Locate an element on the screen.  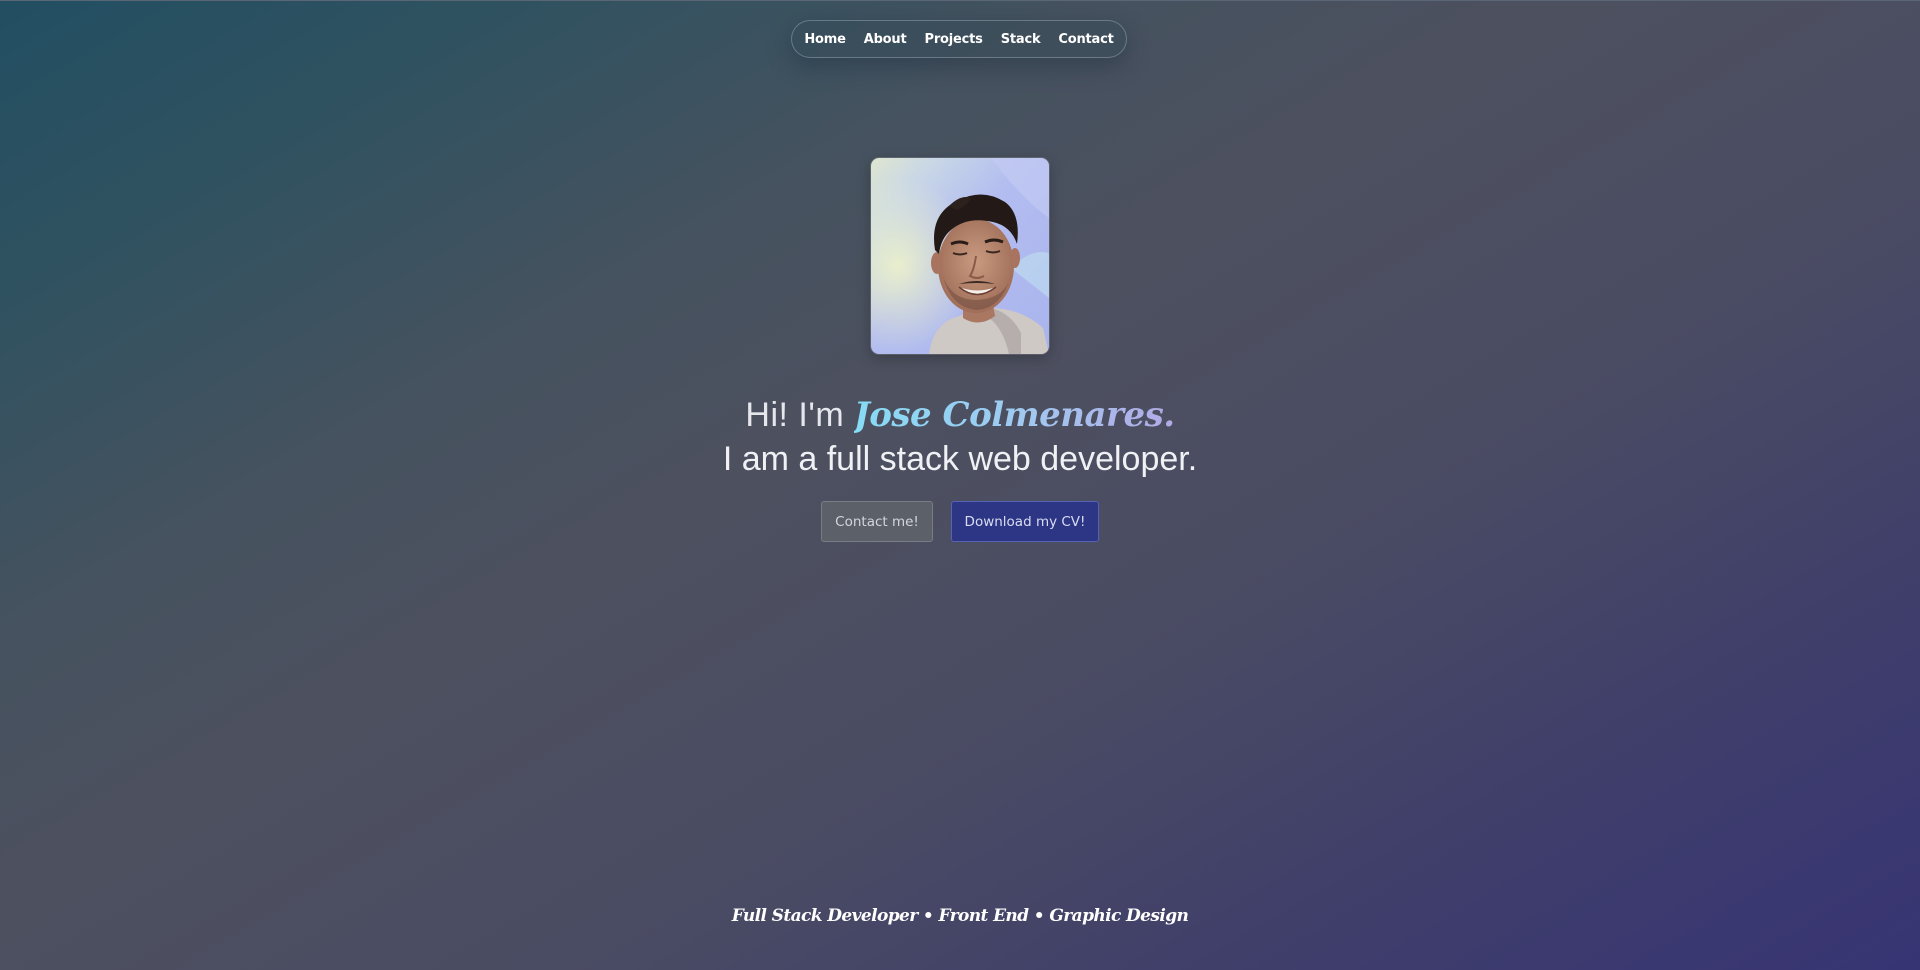
top-border is located at coordinates (960, 0).